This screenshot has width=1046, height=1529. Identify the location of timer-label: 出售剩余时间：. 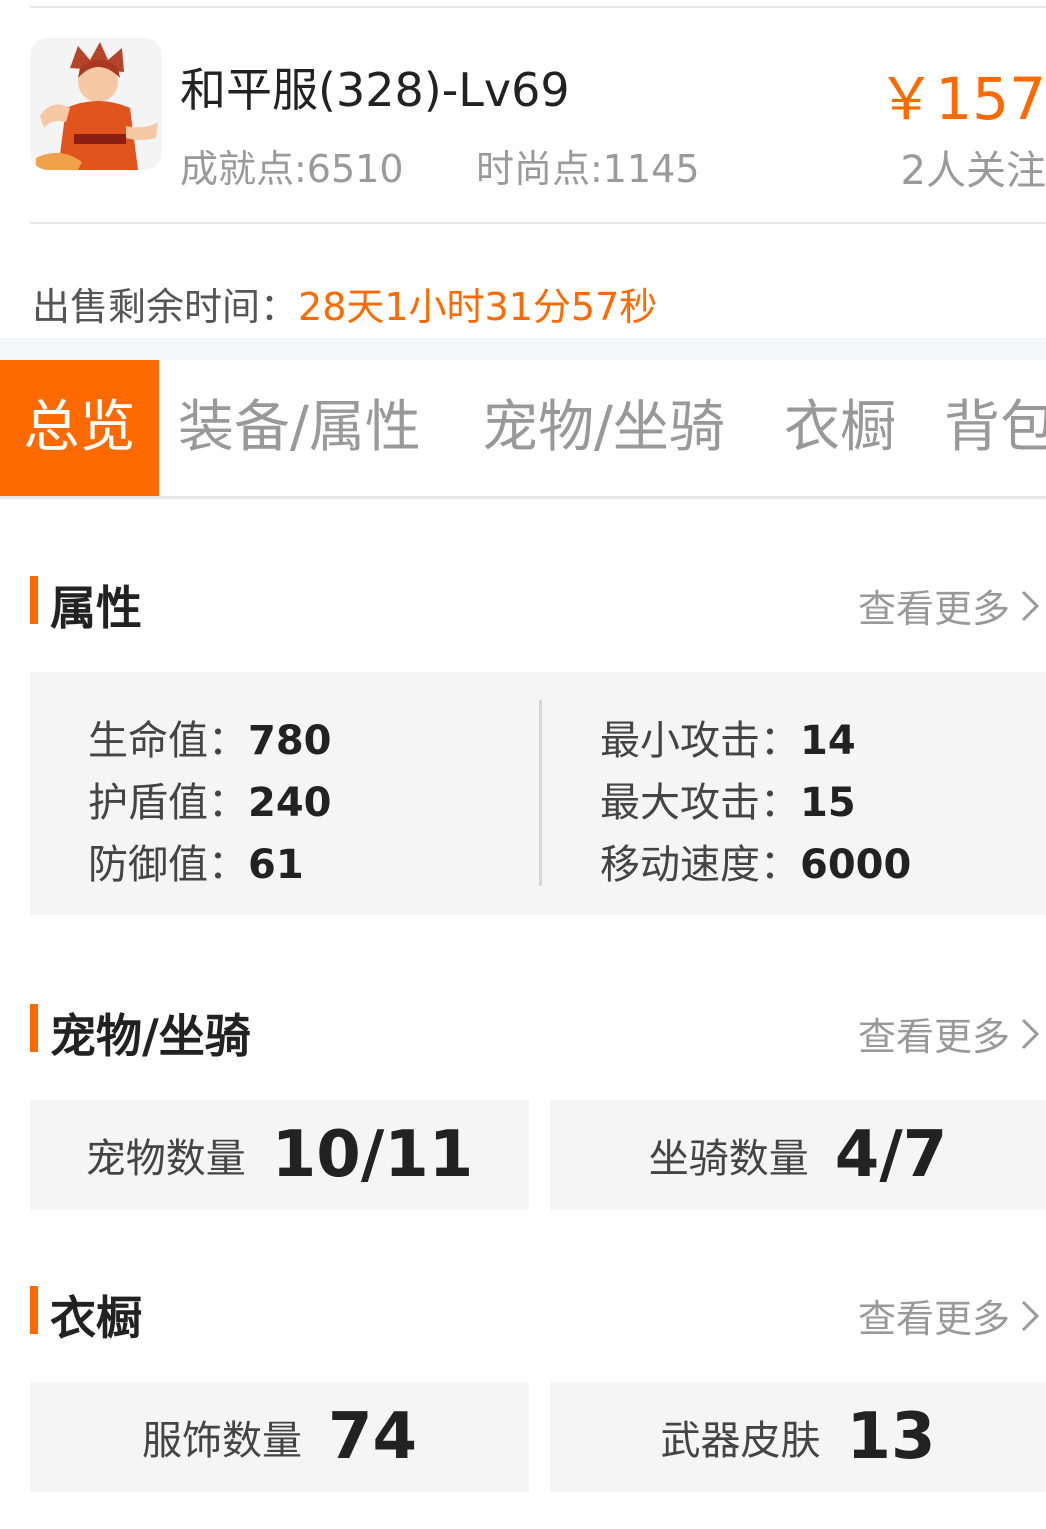
(165, 307).